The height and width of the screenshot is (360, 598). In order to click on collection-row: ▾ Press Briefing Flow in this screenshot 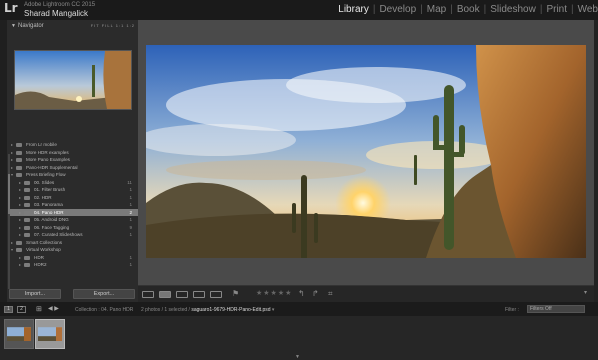, I will do `click(74, 175)`.